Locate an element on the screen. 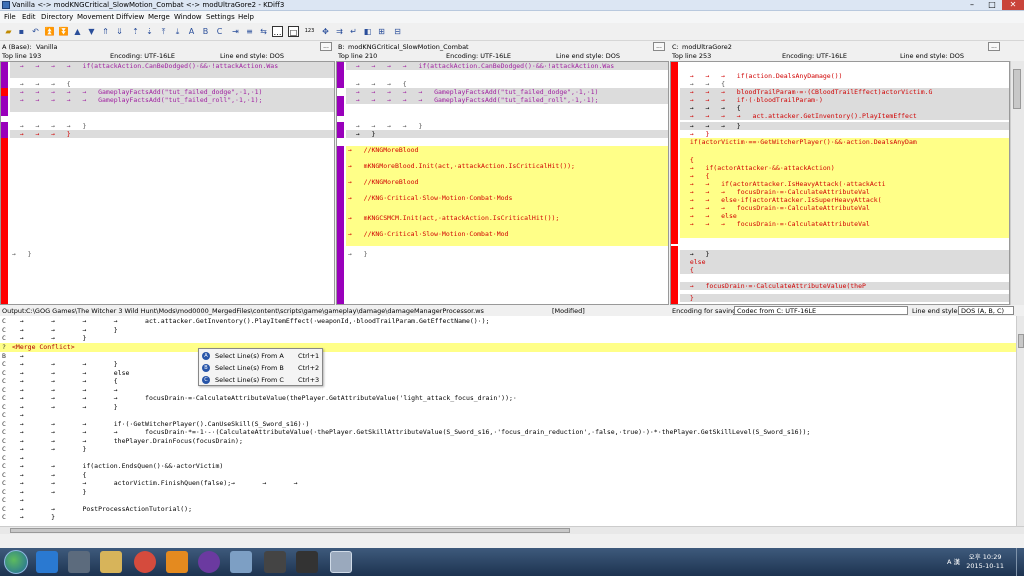 This screenshot has height=576, width=1024. menu-help: Help is located at coordinates (246, 17).